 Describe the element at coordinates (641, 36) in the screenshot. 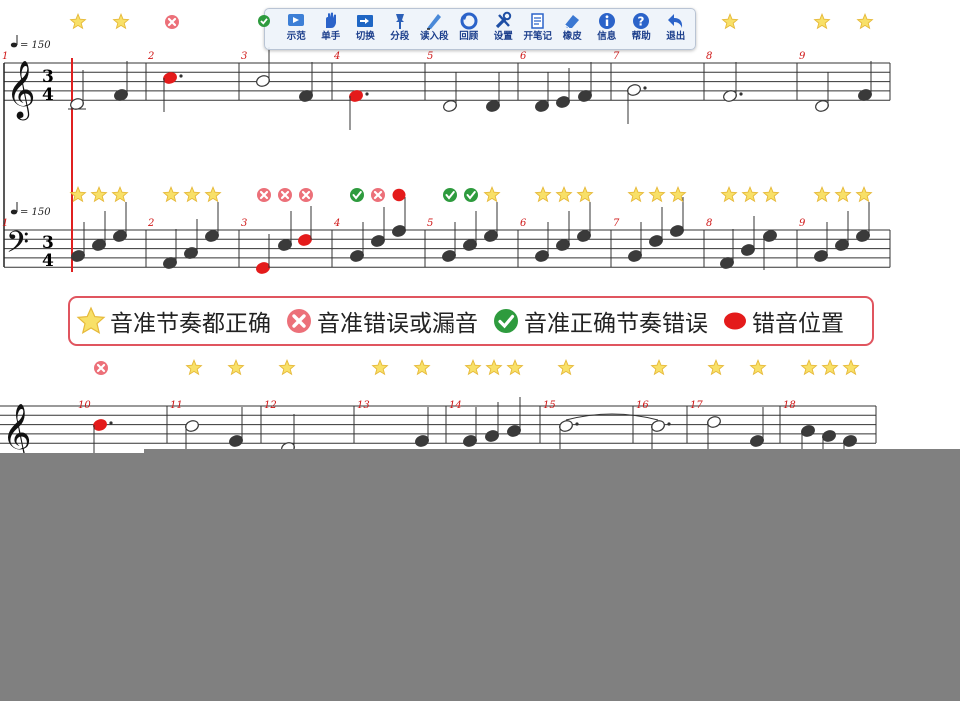

I see `toolbar-button-label: 帮助` at that location.